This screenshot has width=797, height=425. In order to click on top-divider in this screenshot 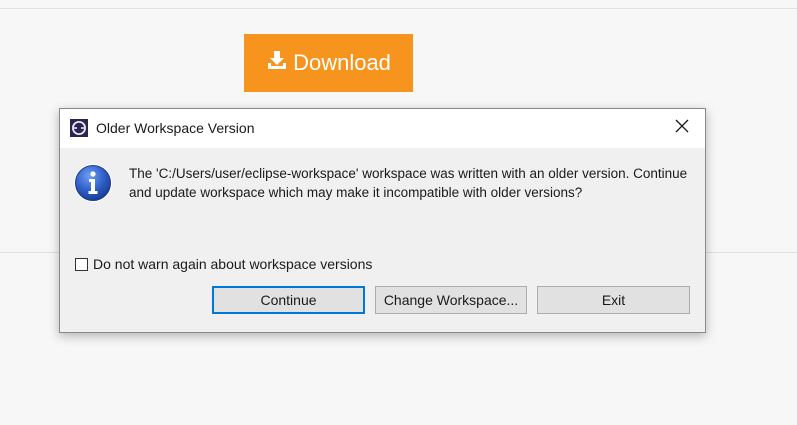, I will do `click(398, 8)`.